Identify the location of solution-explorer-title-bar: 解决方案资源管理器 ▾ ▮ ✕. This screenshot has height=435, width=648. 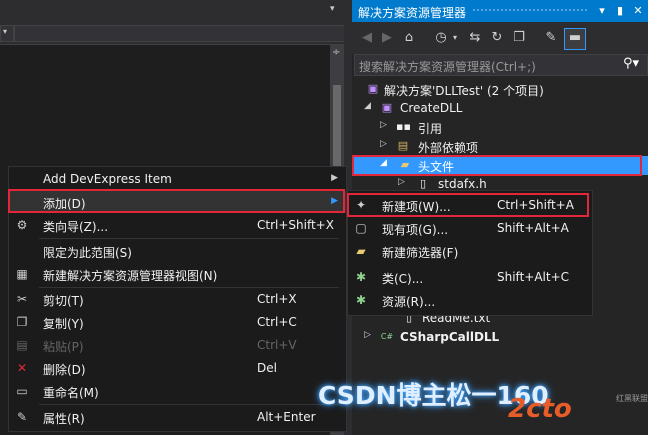
(500, 11).